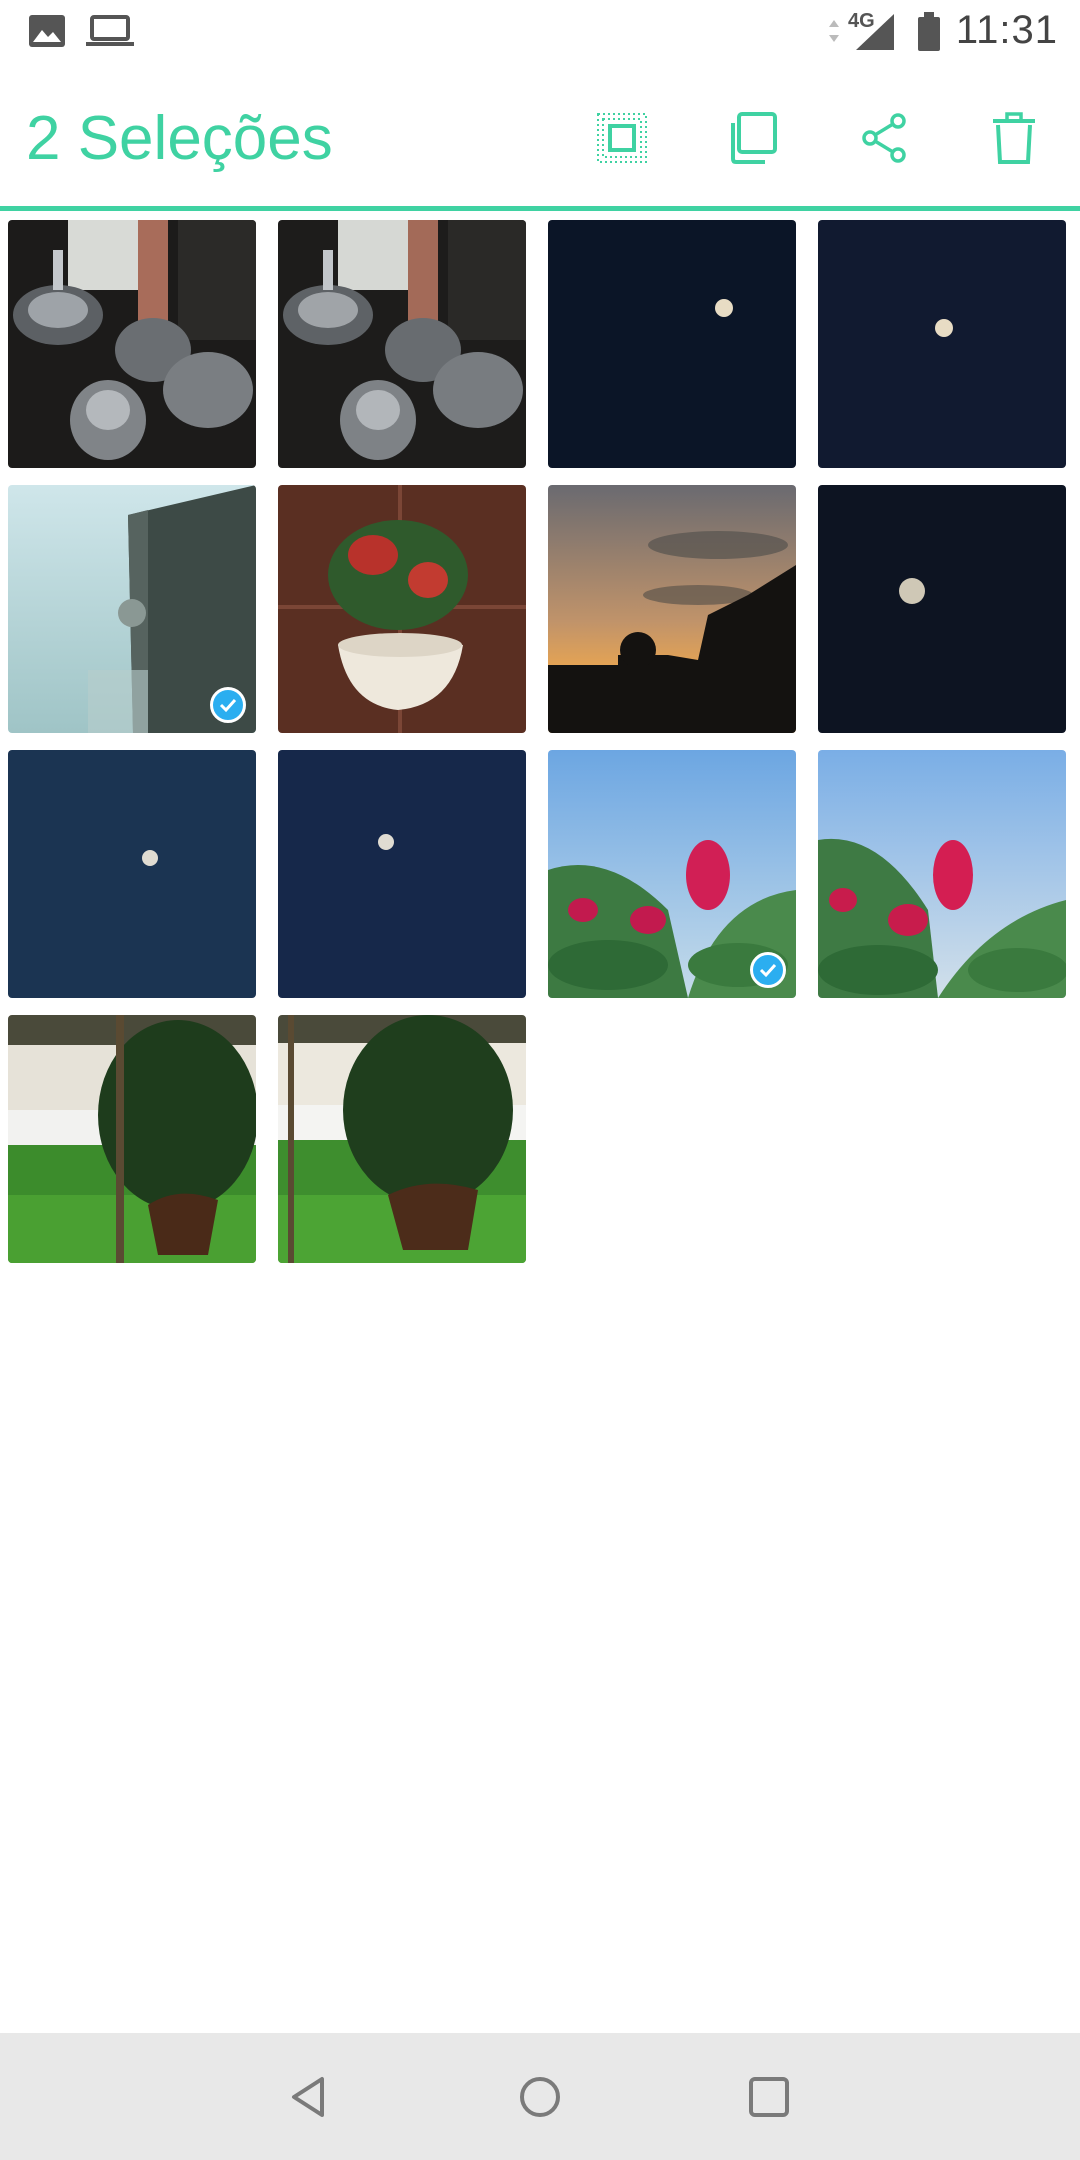  I want to click on recents-button, so click(769, 2097).